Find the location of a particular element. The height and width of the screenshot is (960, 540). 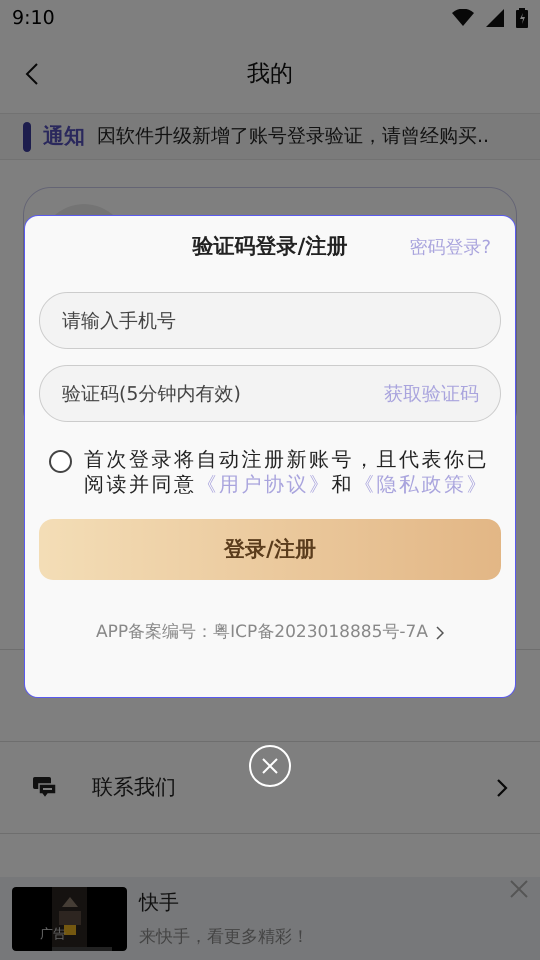

notice-label: 通知 is located at coordinates (64, 136).